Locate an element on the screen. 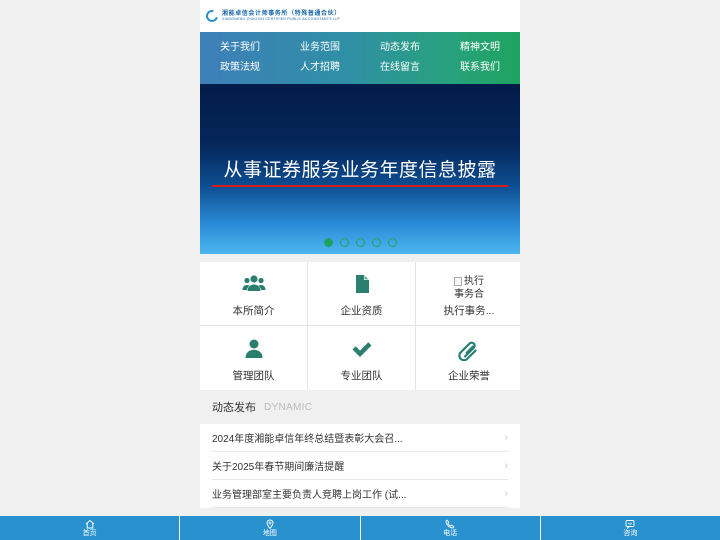 The width and height of the screenshot is (720, 540). broken-image-icon: 执行 事务合 is located at coordinates (469, 288).